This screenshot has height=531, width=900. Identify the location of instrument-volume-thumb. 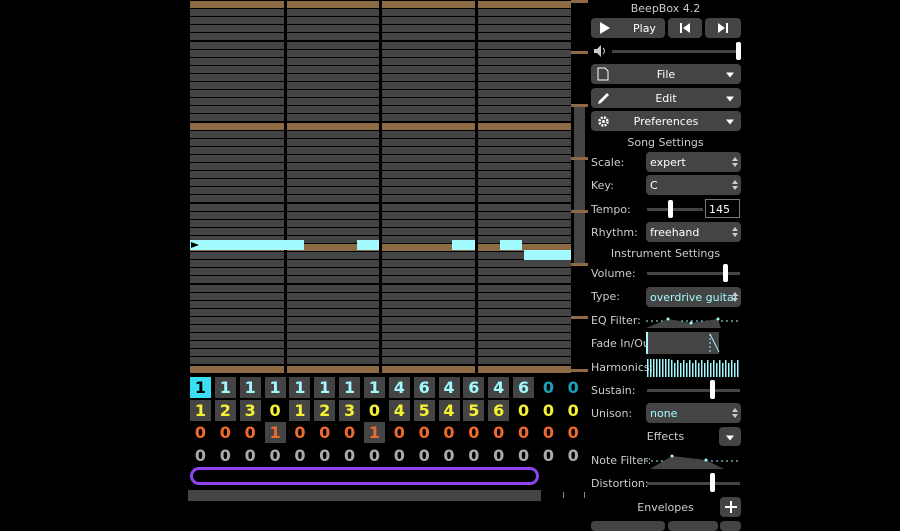
(725, 273).